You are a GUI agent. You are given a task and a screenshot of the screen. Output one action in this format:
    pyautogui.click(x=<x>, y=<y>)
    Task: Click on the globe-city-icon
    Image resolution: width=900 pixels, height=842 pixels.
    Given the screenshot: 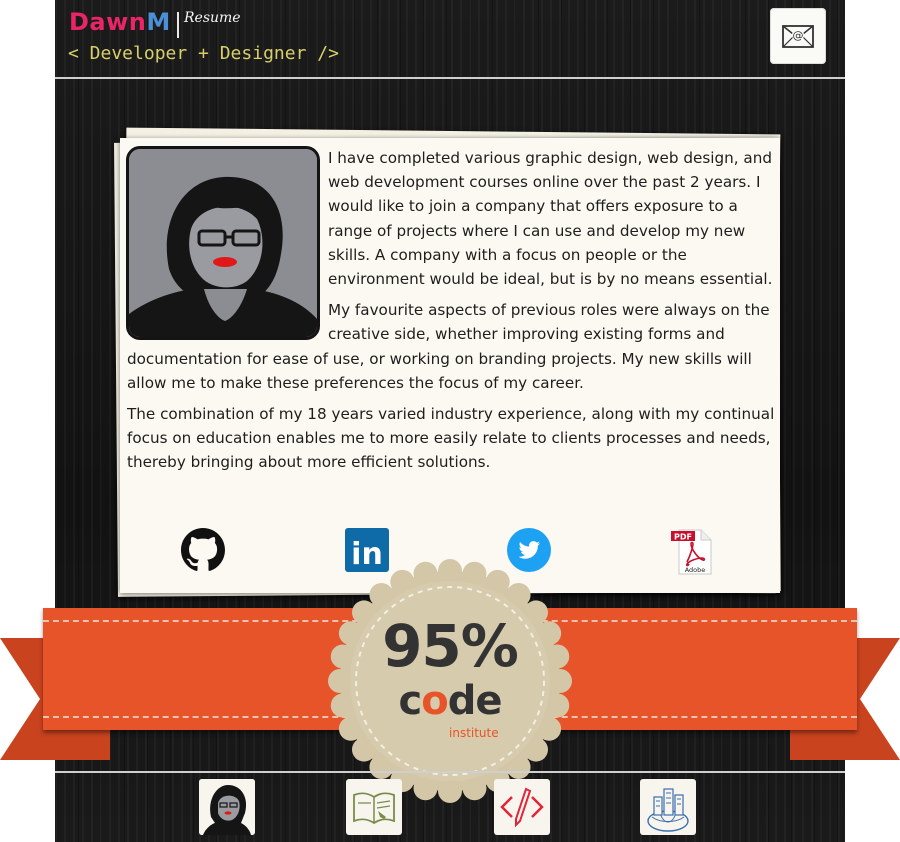 What is the action you would take?
    pyautogui.click(x=668, y=810)
    